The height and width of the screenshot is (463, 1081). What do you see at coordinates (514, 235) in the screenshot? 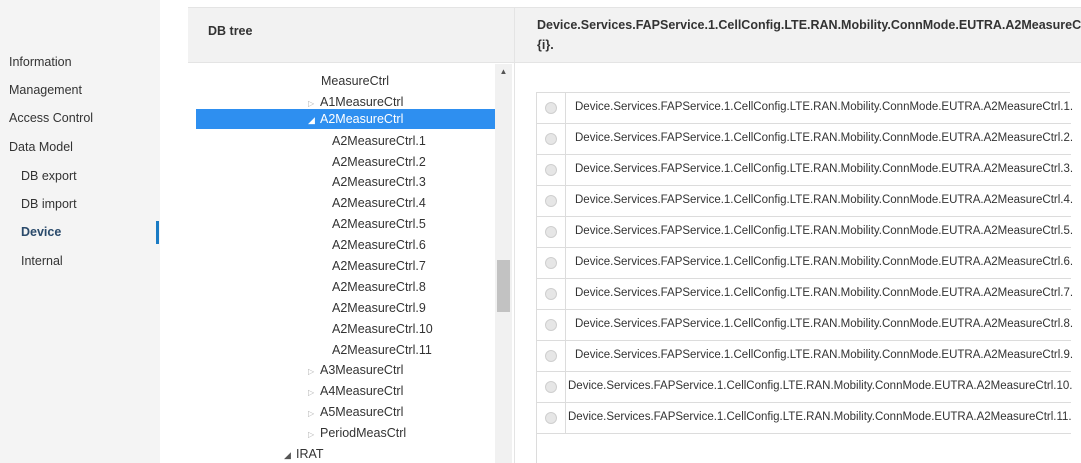
I see `panel-divider` at bounding box center [514, 235].